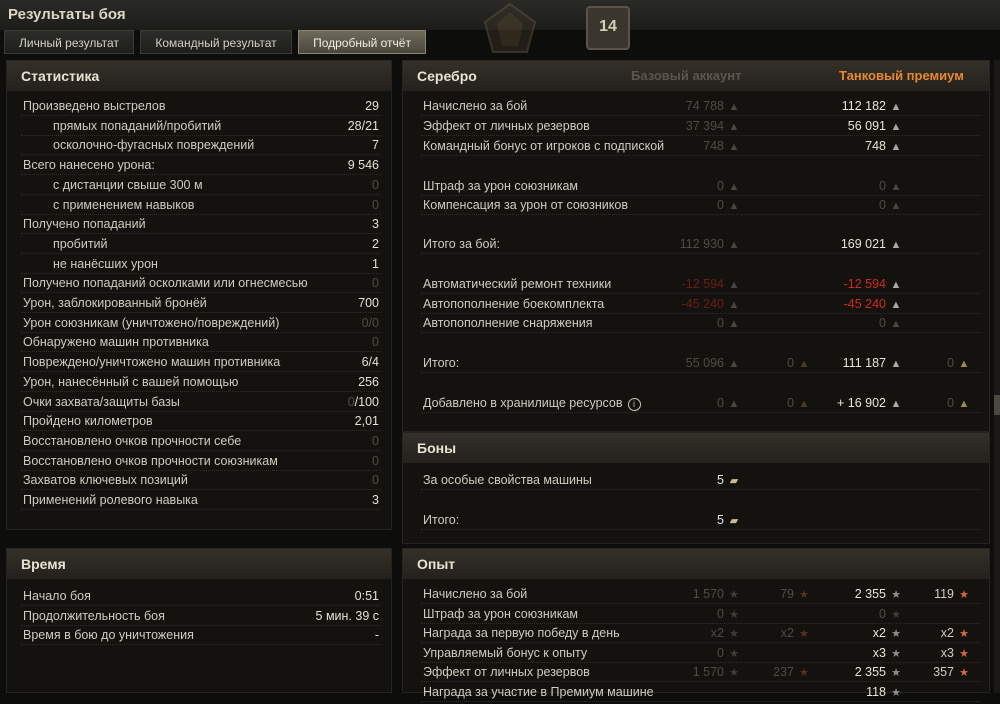 This screenshot has height=704, width=1000. I want to click on stats-header: Статистика, so click(199, 76).